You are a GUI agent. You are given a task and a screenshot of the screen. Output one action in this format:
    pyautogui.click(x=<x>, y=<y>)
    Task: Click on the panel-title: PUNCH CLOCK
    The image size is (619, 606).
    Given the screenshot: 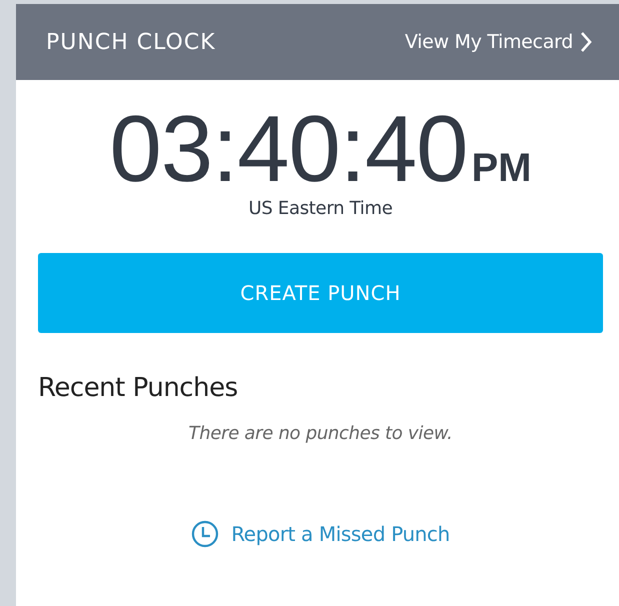 What is the action you would take?
    pyautogui.click(x=131, y=42)
    